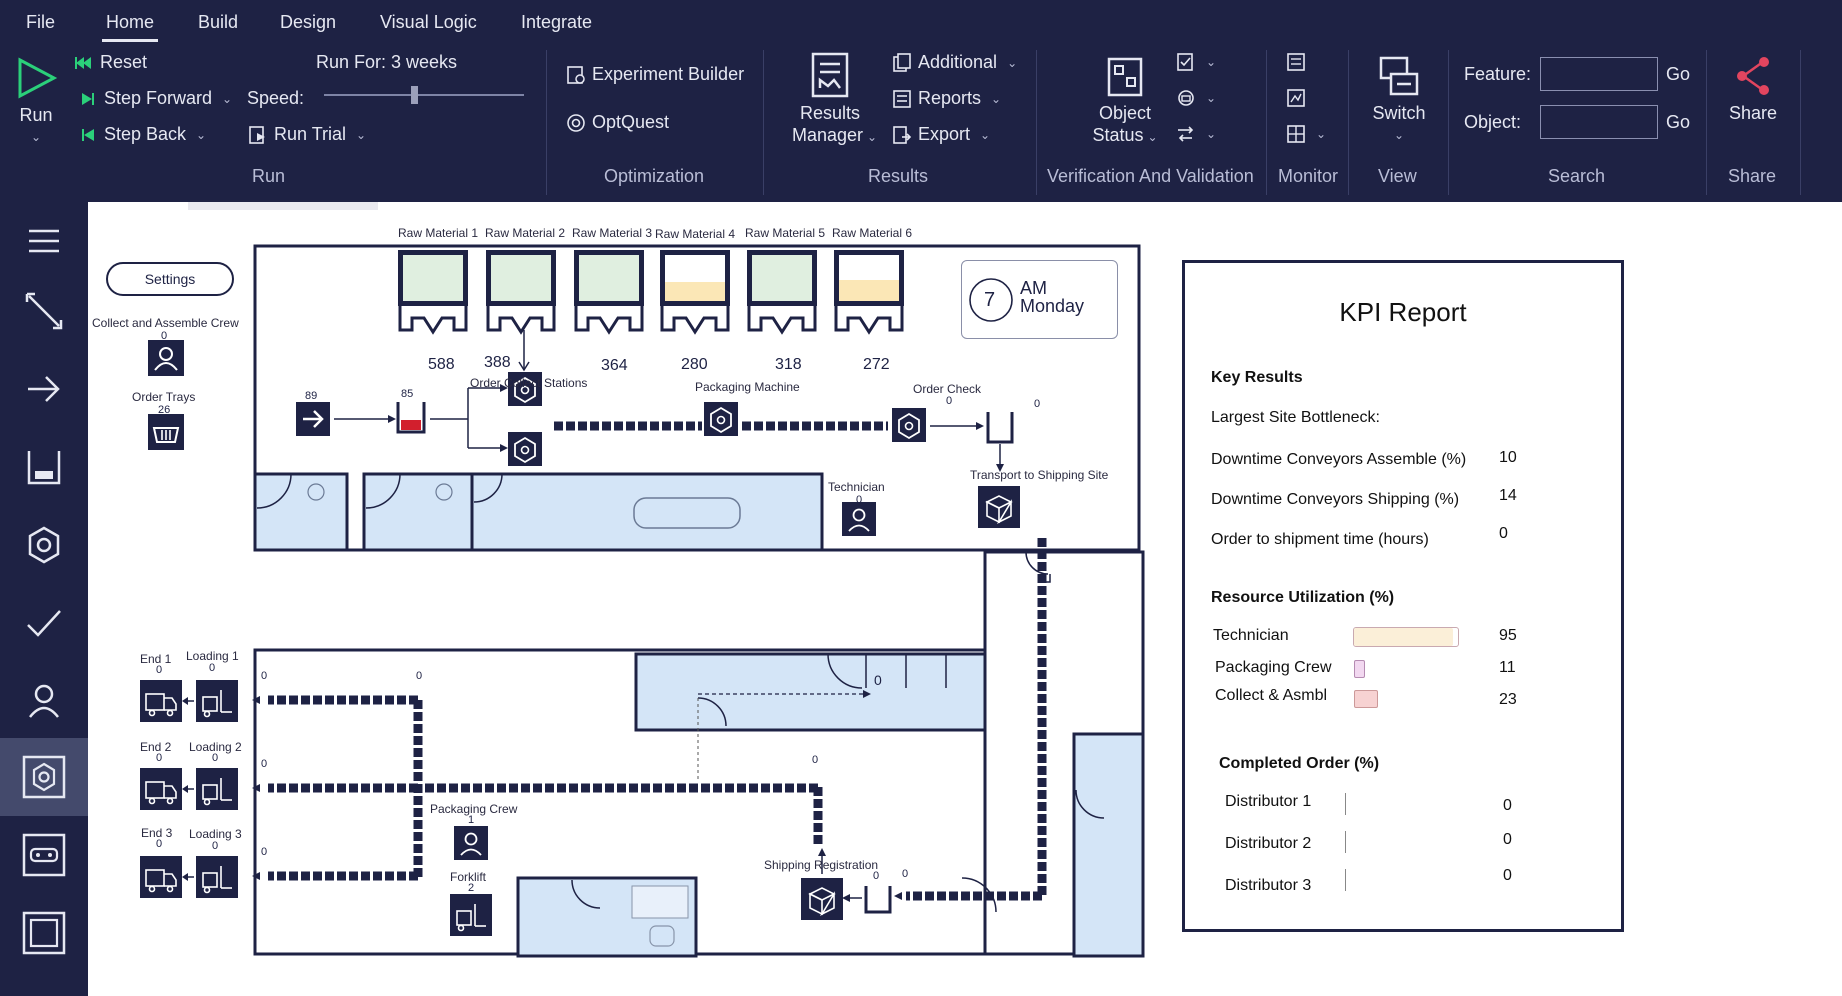  I want to click on run-for-setting: Run For: 3 weeks, so click(386, 62).